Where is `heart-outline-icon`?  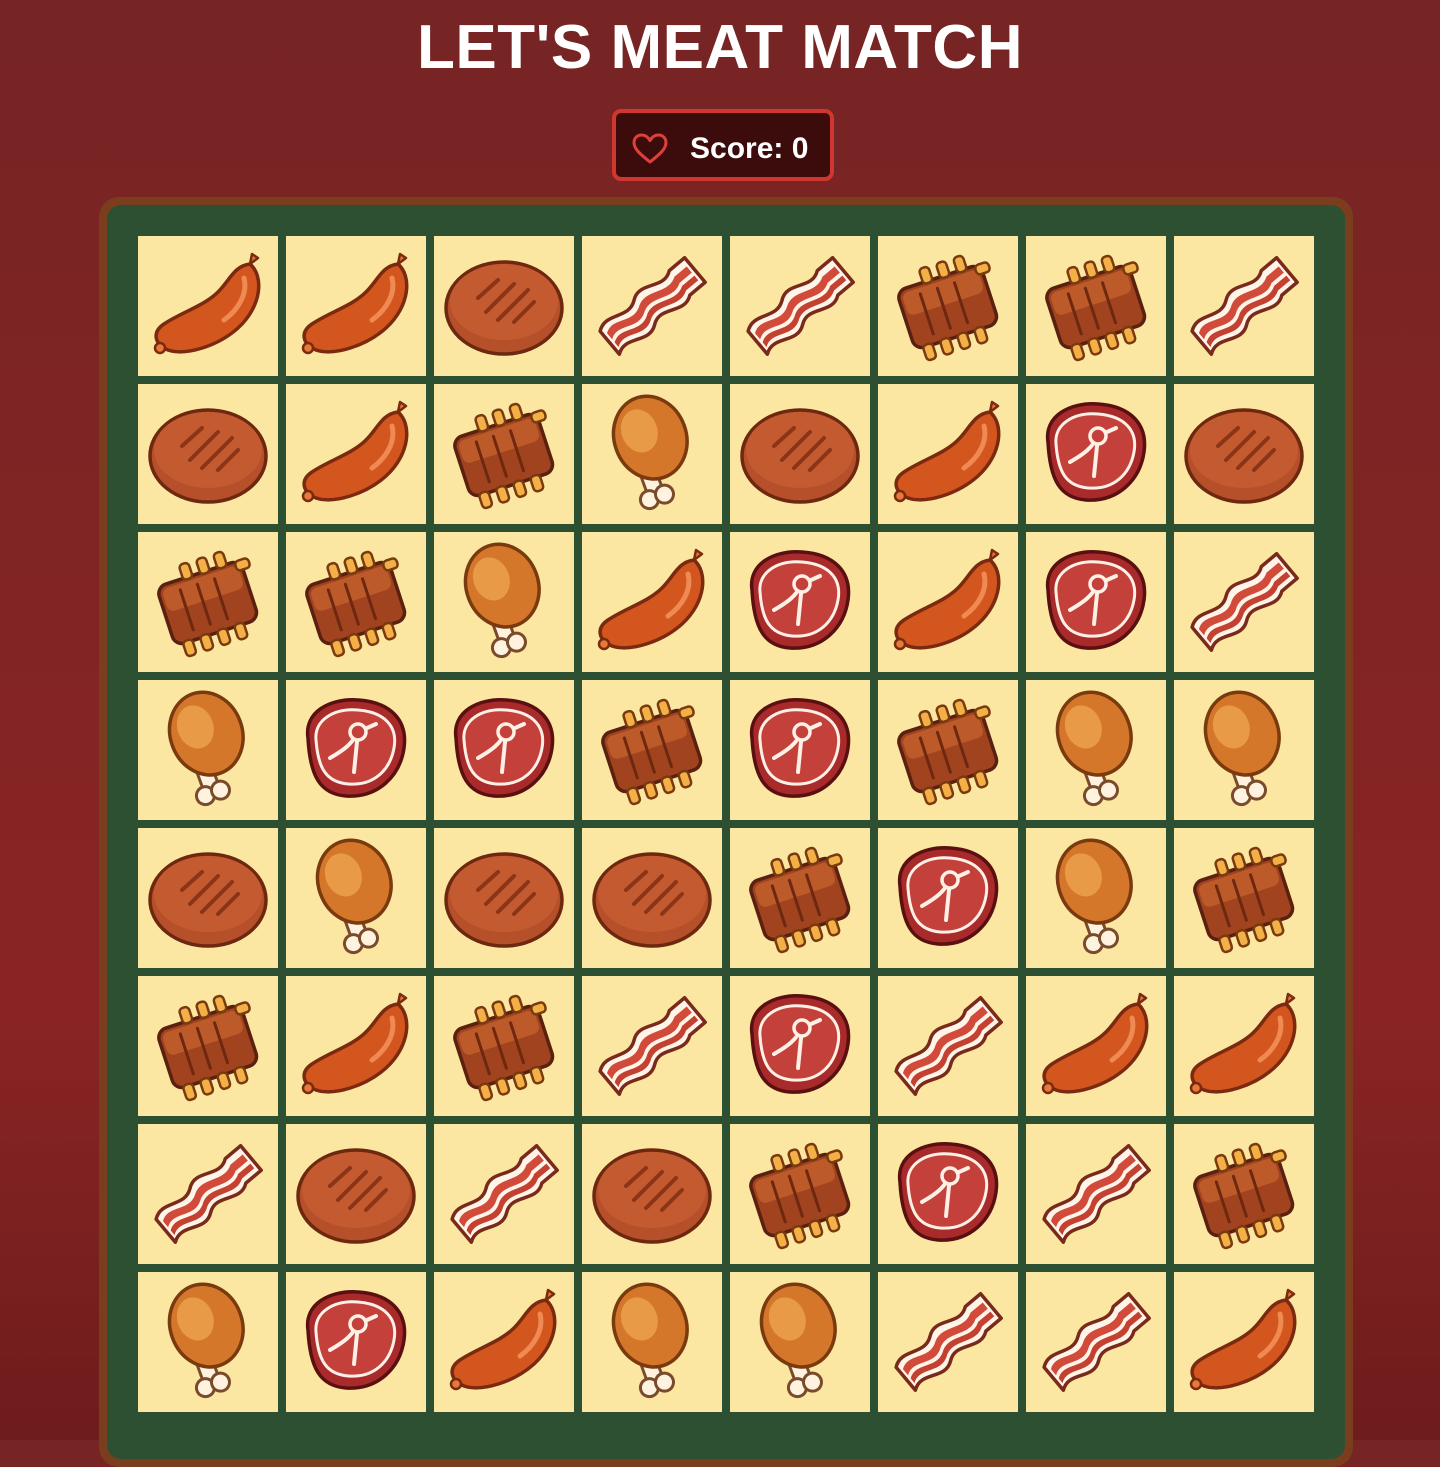 heart-outline-icon is located at coordinates (650, 148).